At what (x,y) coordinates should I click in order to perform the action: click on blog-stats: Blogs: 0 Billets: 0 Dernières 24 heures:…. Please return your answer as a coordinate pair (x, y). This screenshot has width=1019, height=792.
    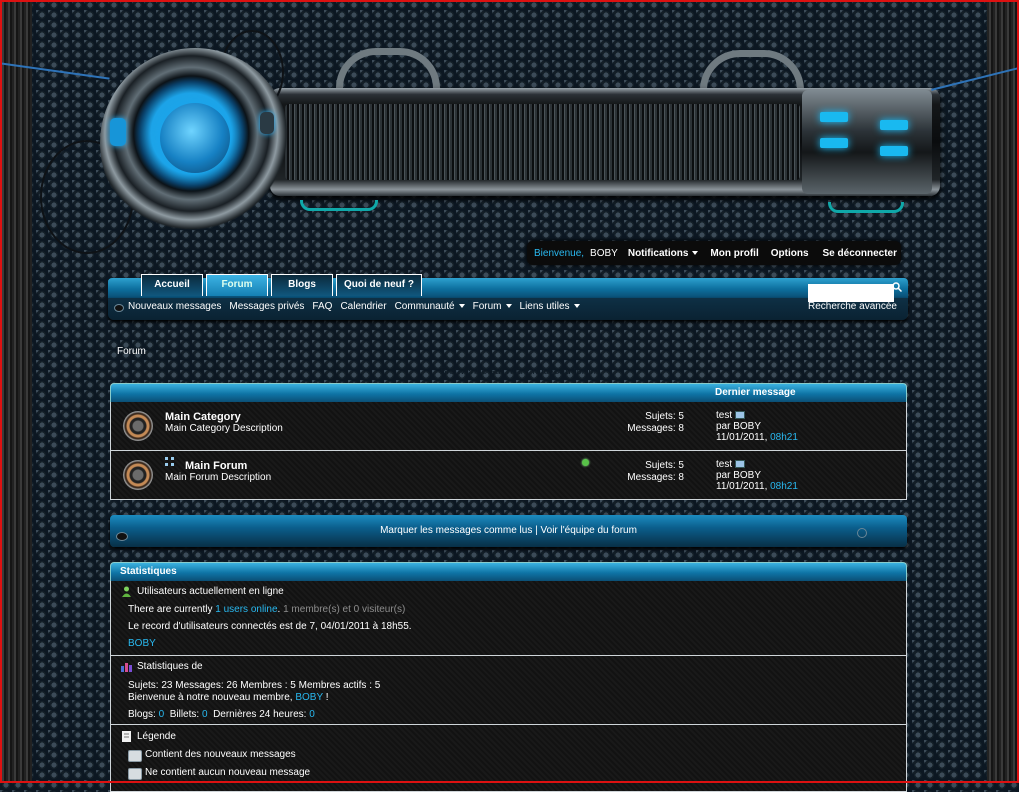
    Looking at the image, I should click on (221, 714).